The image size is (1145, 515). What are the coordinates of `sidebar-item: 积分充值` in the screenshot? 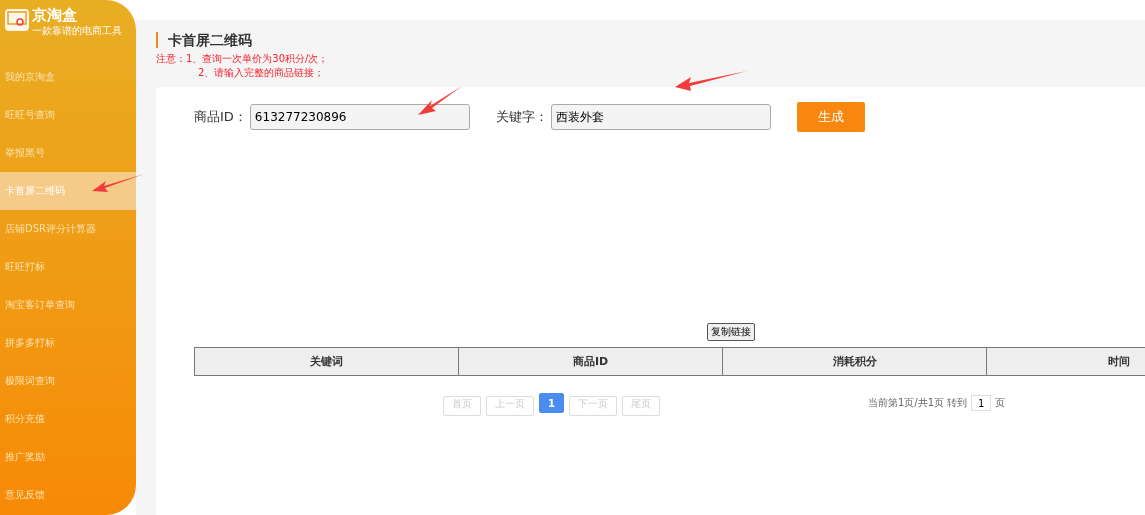 It's located at (68, 419).